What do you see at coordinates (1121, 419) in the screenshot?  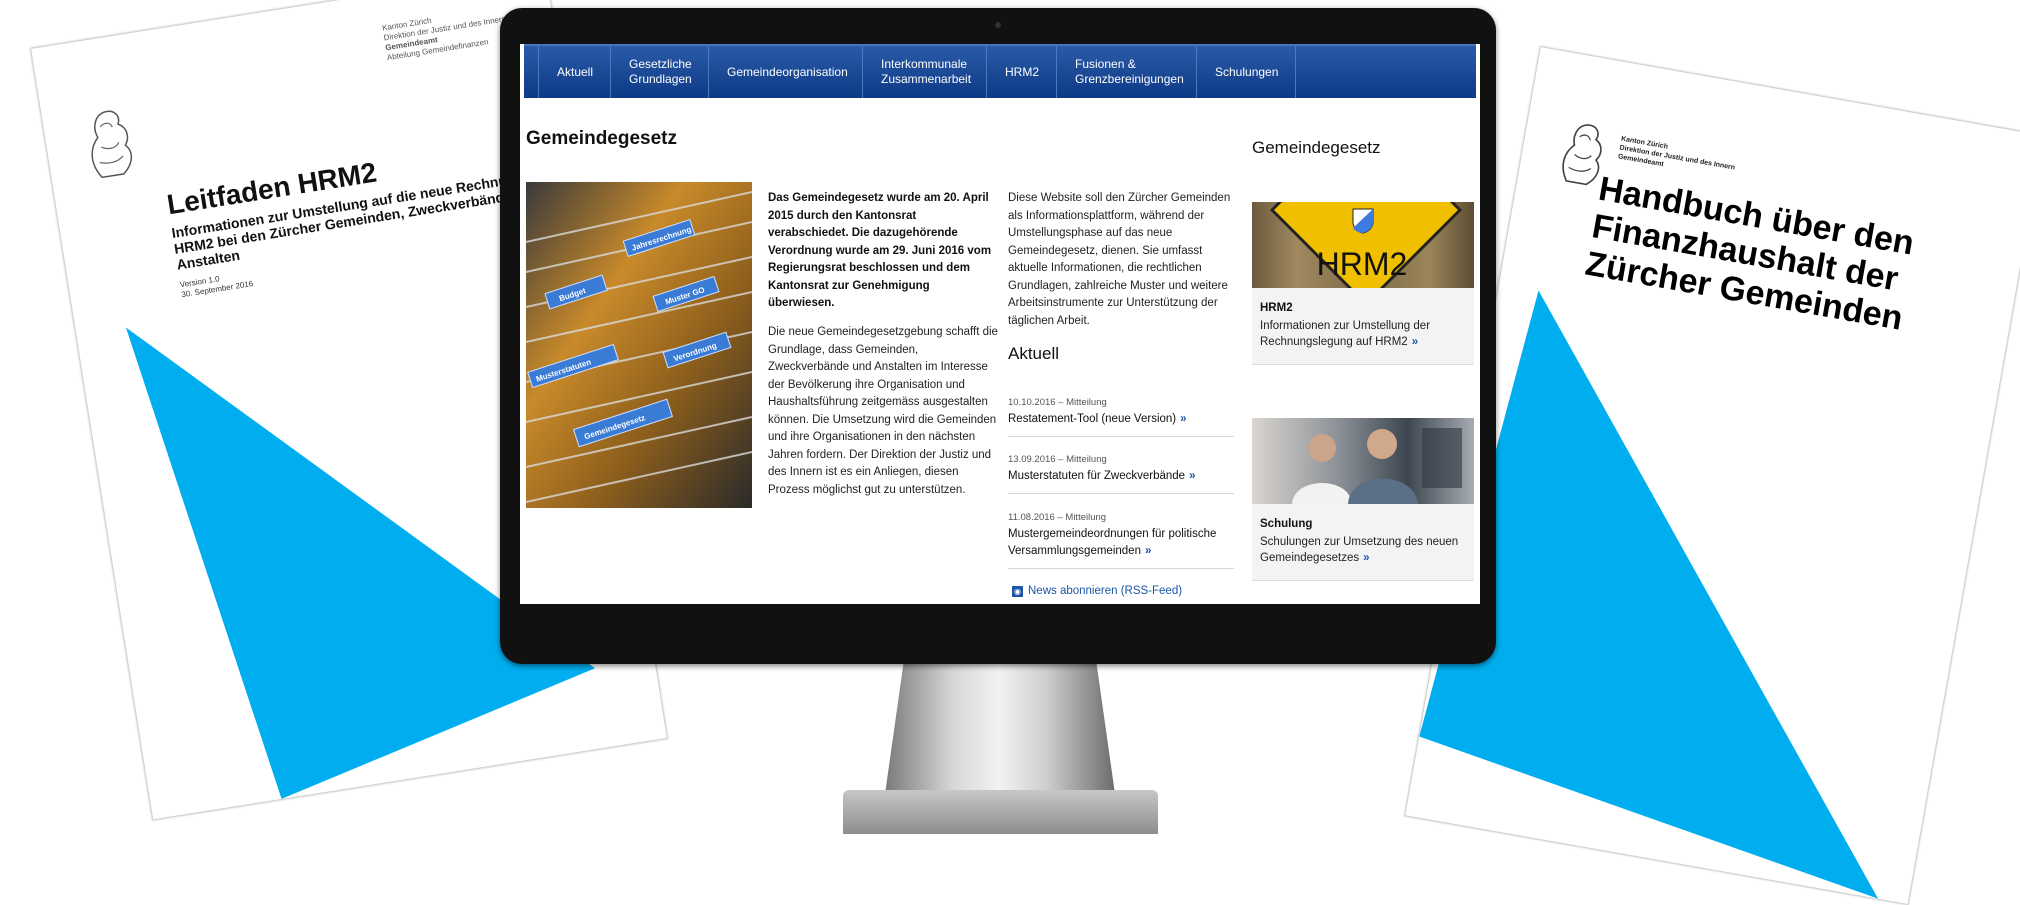 I see `news-link: Restatement-Tool (neue Version)»` at bounding box center [1121, 419].